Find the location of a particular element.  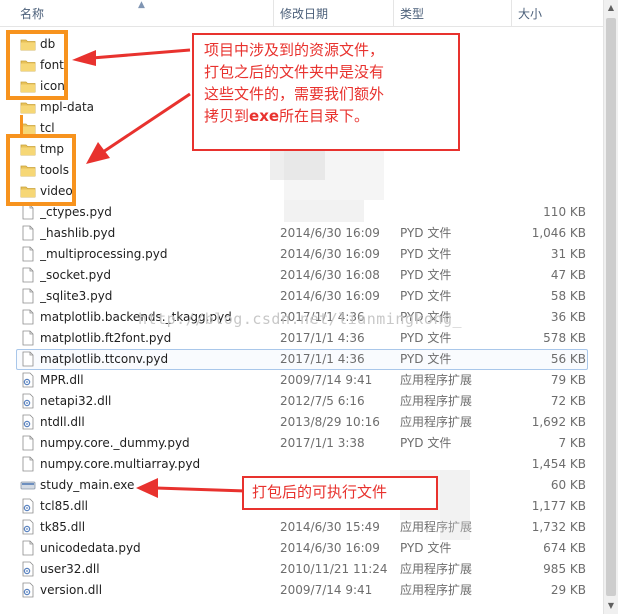

file-date: 2017/1/1 4:36 is located at coordinates (322, 338).